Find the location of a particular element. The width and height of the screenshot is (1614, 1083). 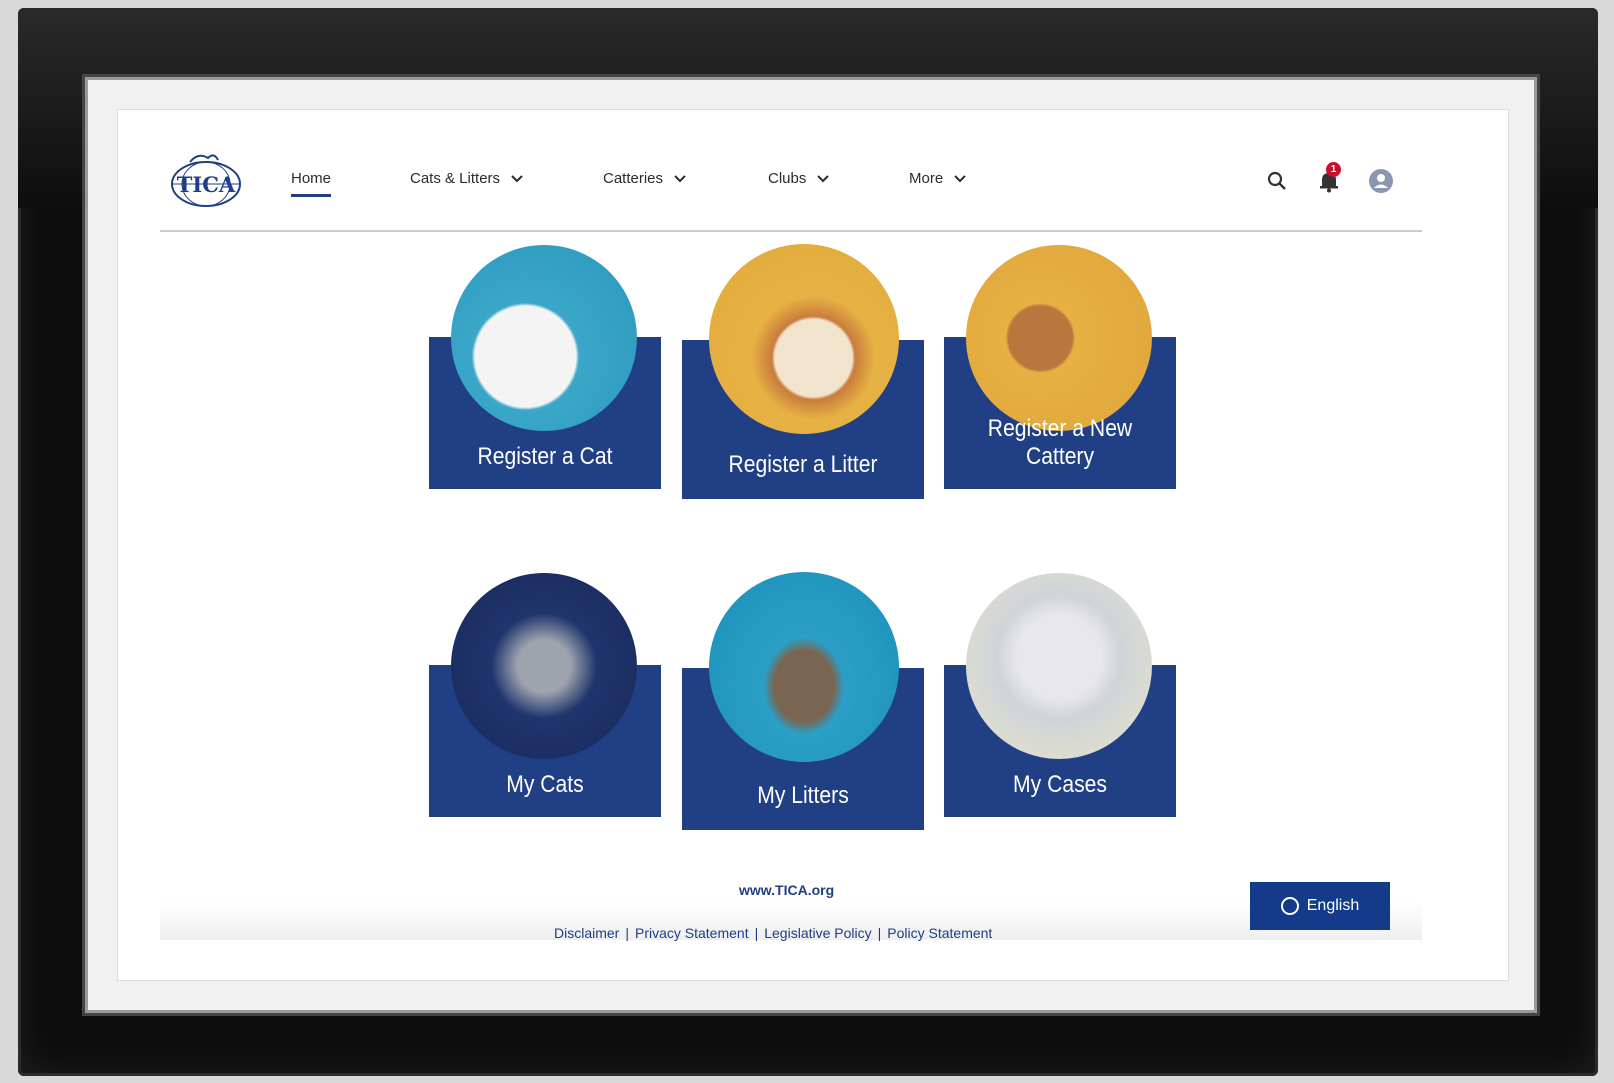

language-button: English is located at coordinates (1320, 906).